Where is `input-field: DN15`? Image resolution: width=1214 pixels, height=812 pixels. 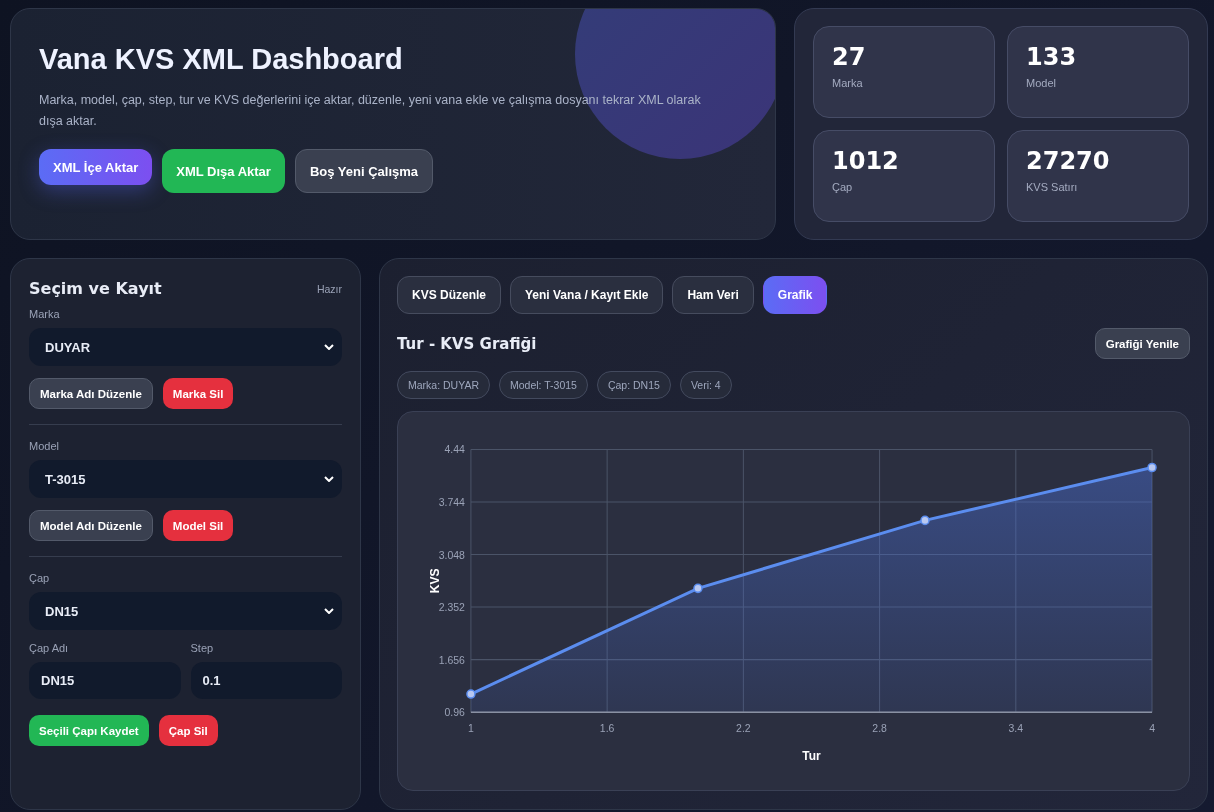
input-field: DN15 is located at coordinates (105, 680).